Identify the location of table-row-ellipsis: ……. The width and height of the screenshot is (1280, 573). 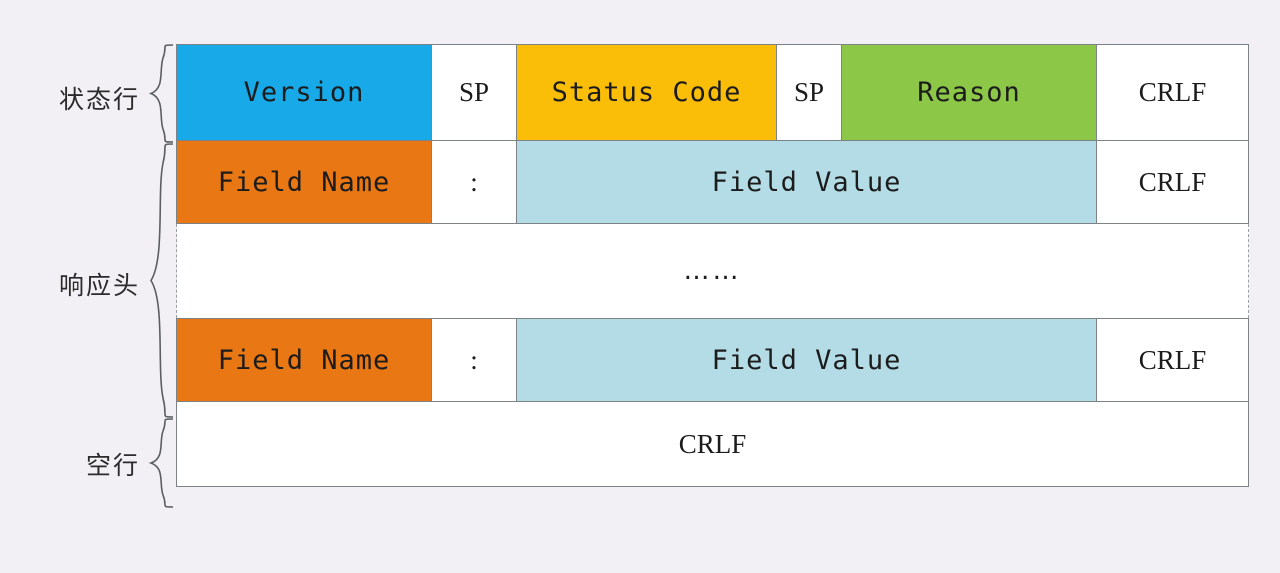
(712, 271).